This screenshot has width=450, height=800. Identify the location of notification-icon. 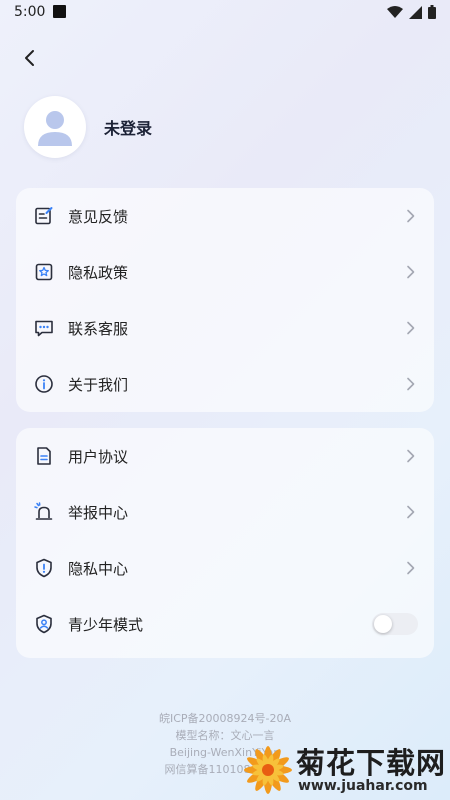
(59, 11).